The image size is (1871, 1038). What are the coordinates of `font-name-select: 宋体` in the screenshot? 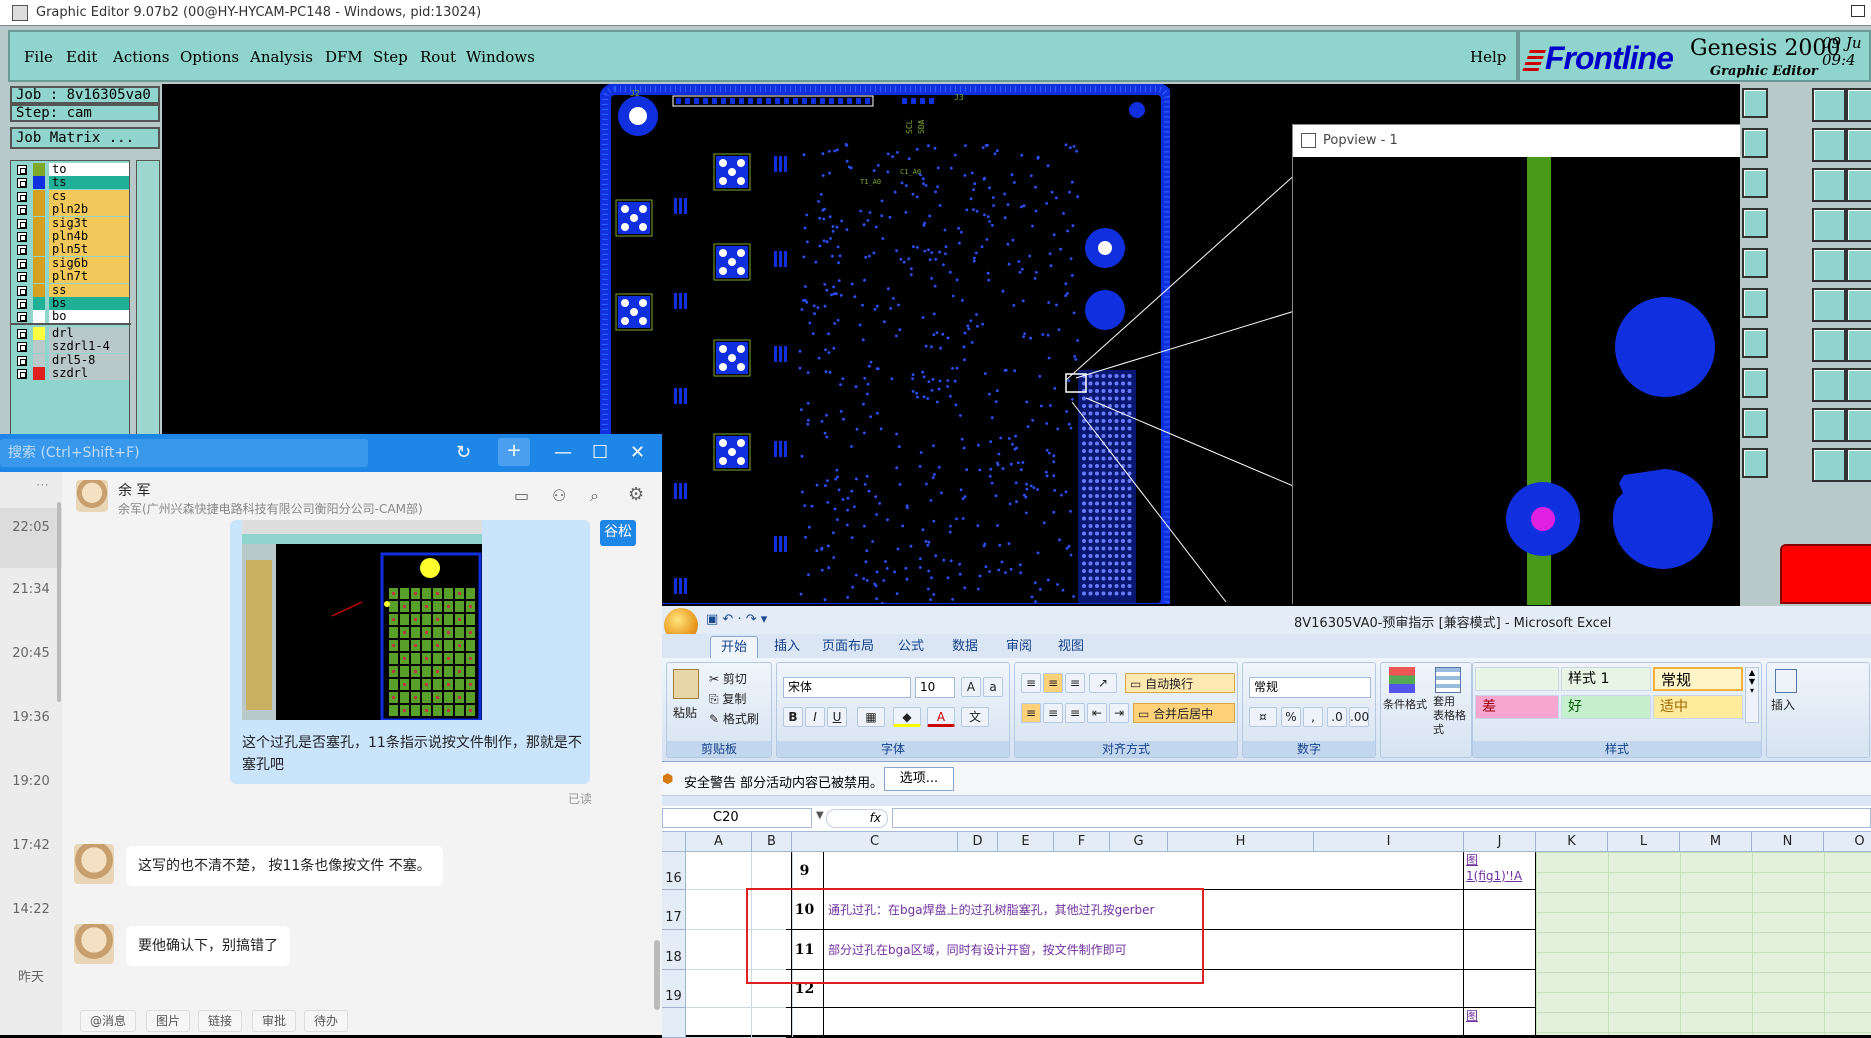 It's located at (847, 687).